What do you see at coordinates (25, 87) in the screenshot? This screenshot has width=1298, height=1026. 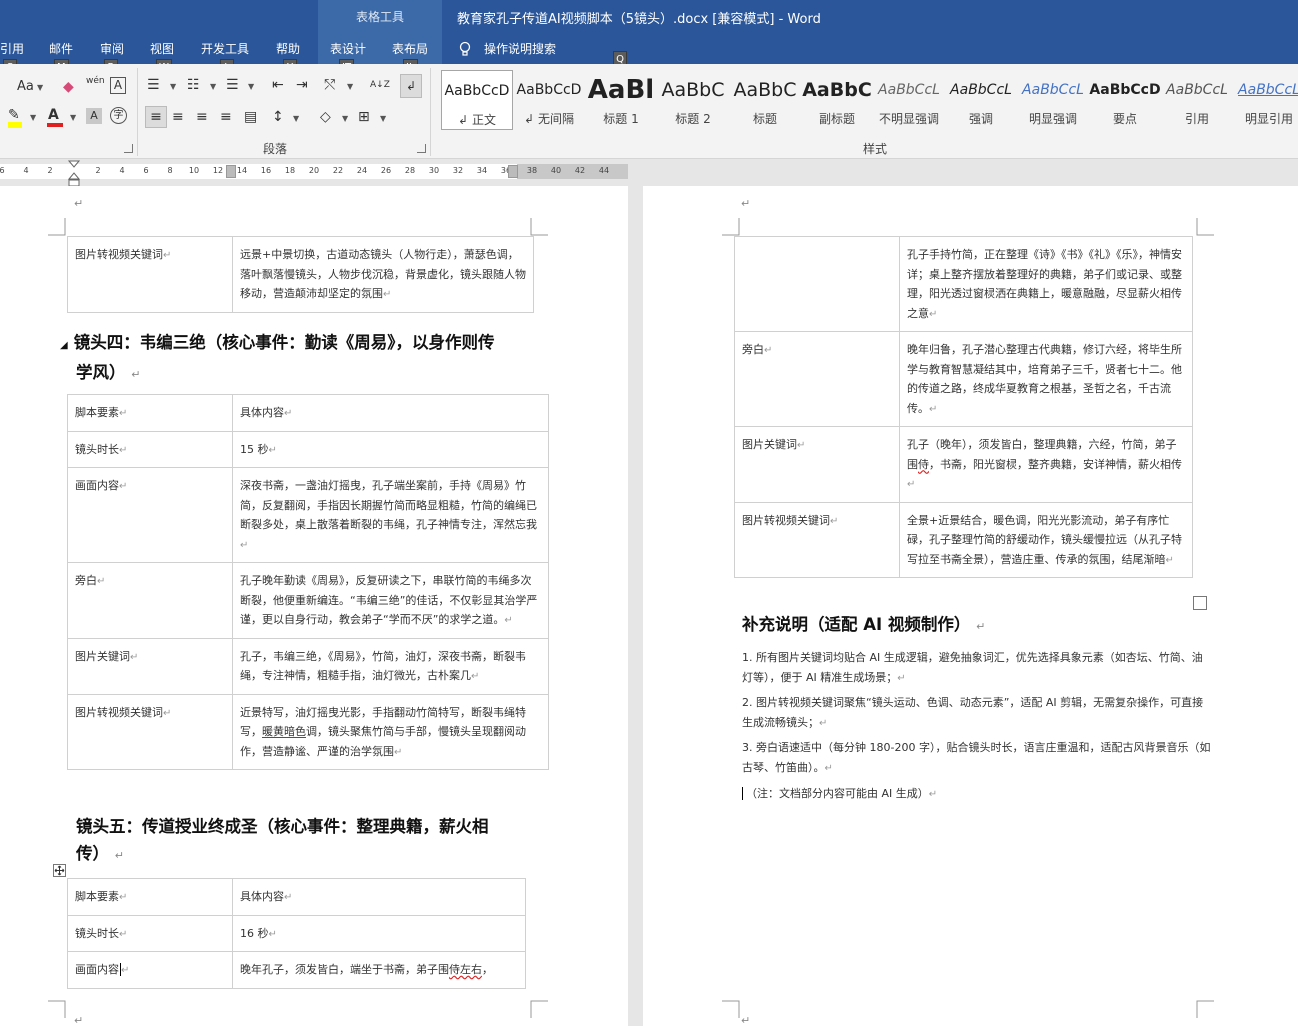 I see `change-case-button: Aa` at bounding box center [25, 87].